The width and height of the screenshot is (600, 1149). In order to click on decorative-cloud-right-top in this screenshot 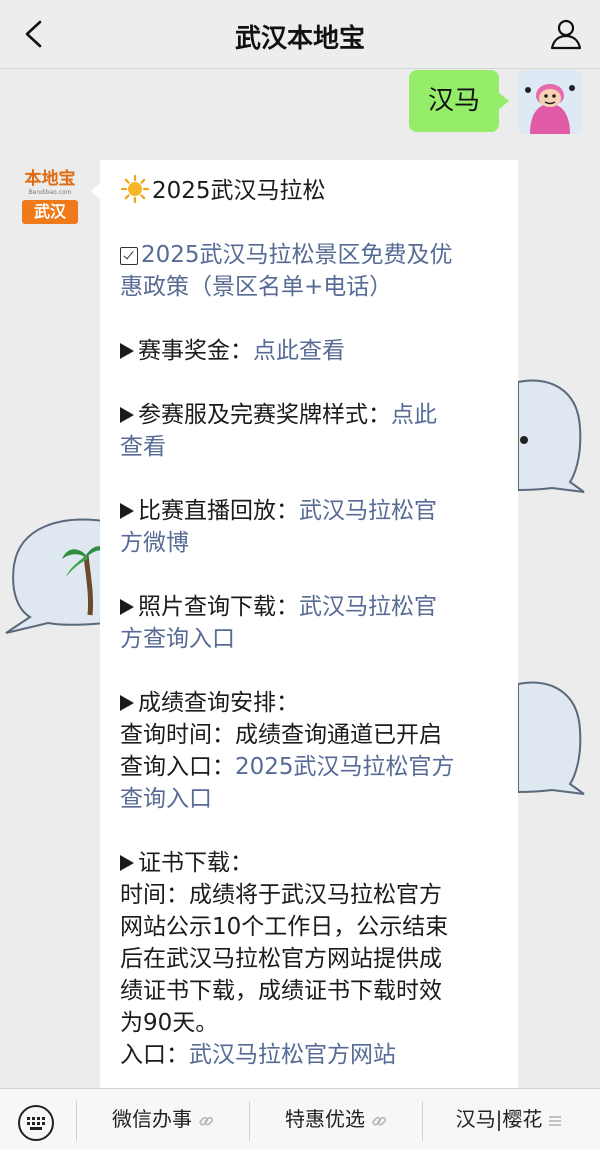, I will do `click(551, 436)`.